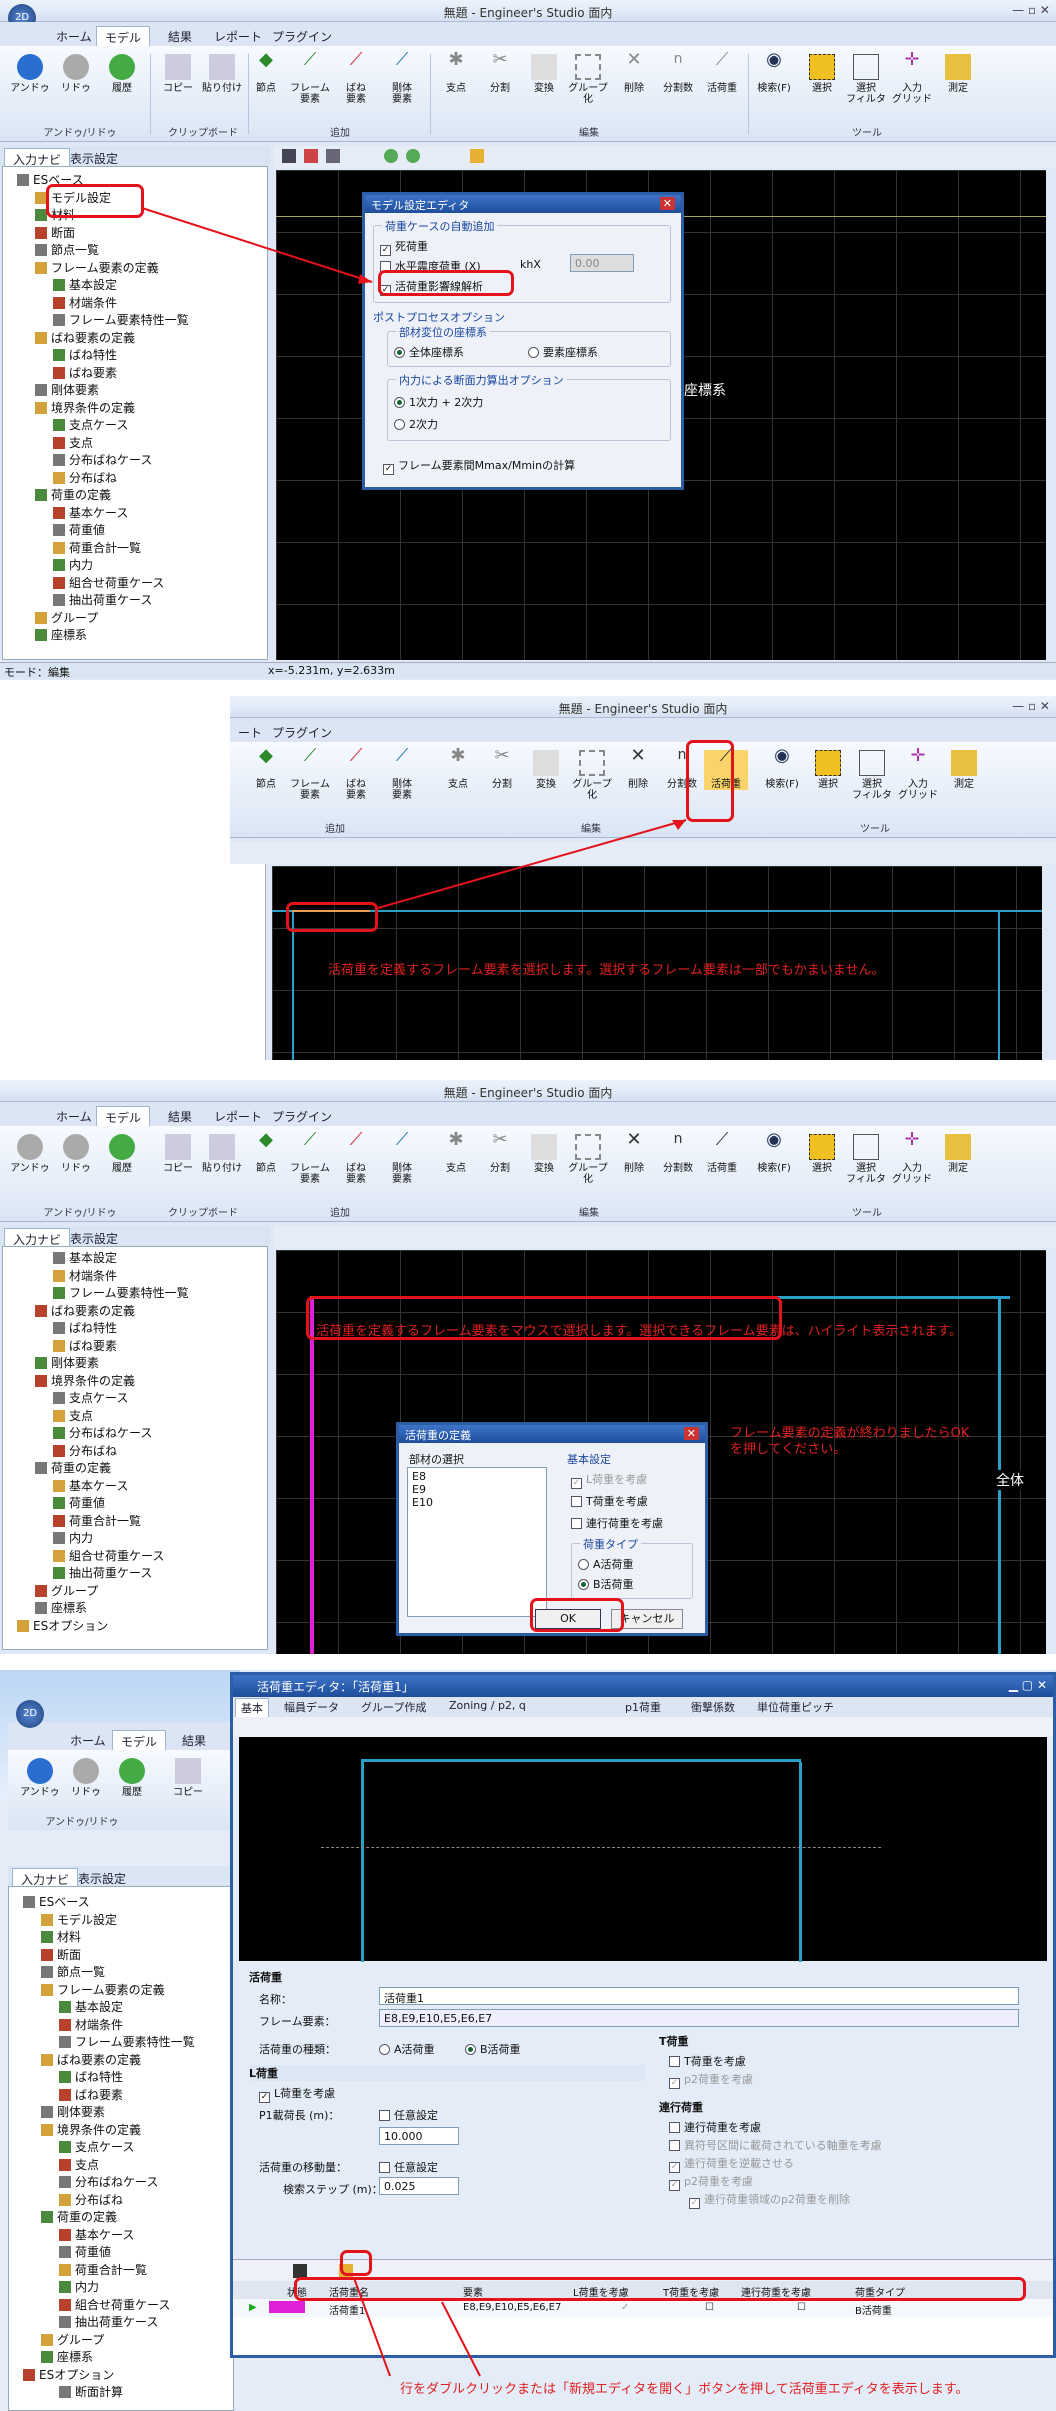  I want to click on node-button: ◆ 節点, so click(266, 1152).